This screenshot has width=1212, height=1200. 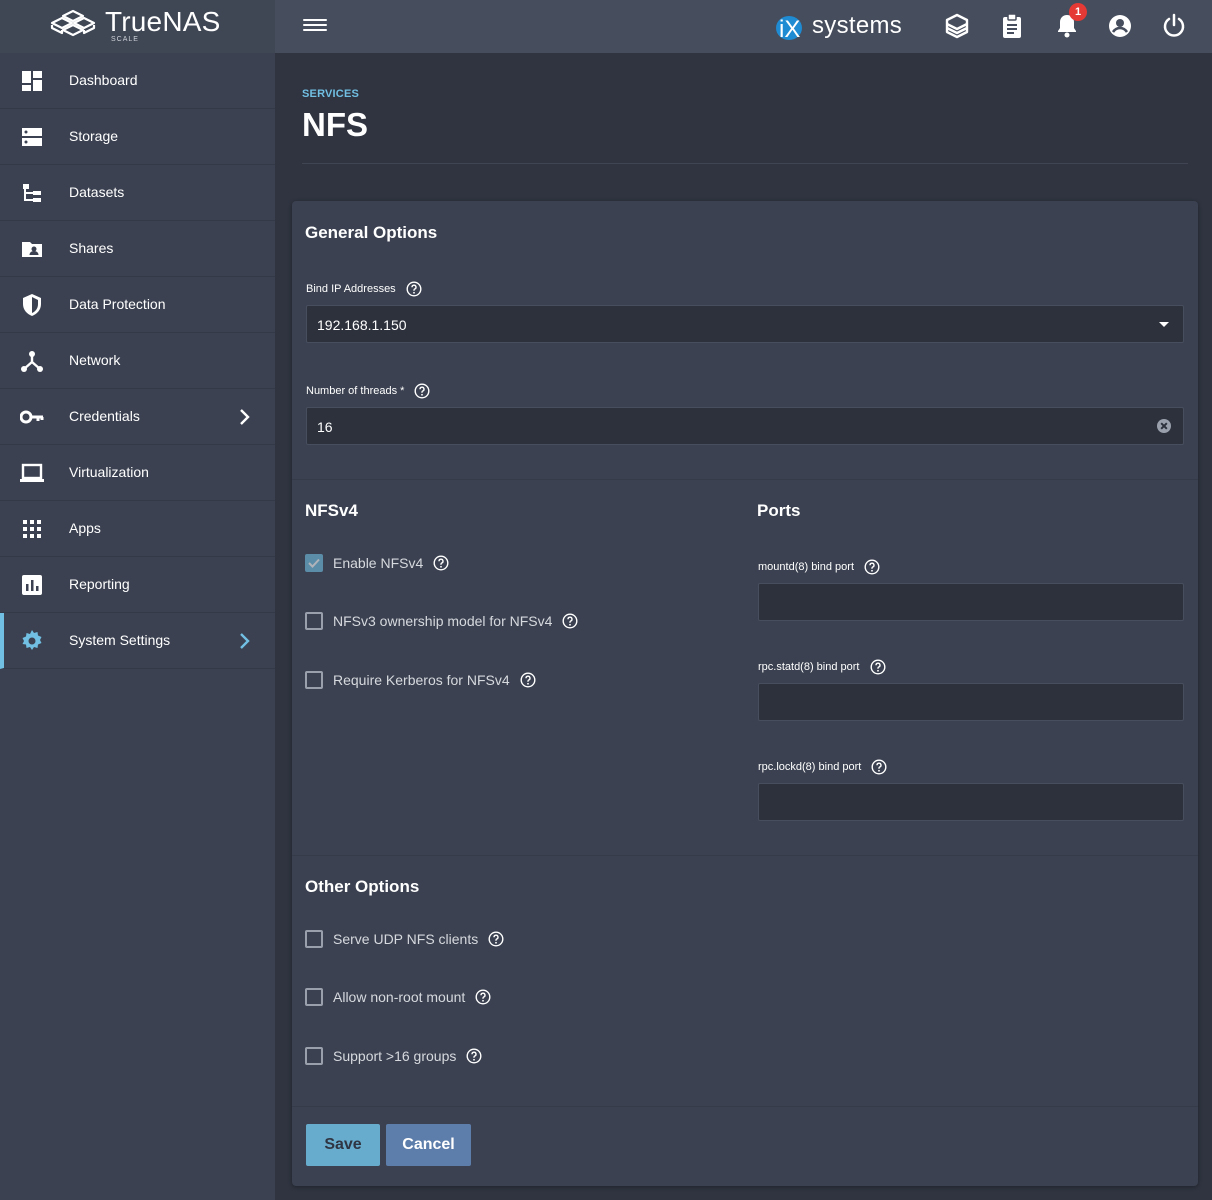 What do you see at coordinates (428, 1145) in the screenshot?
I see `cancel-button: Cancel` at bounding box center [428, 1145].